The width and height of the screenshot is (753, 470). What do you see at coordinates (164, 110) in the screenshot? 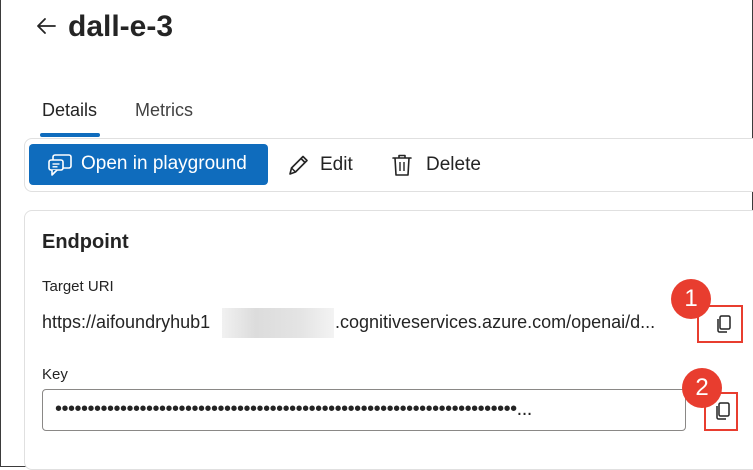
I see `tab-metrics: Metrics` at bounding box center [164, 110].